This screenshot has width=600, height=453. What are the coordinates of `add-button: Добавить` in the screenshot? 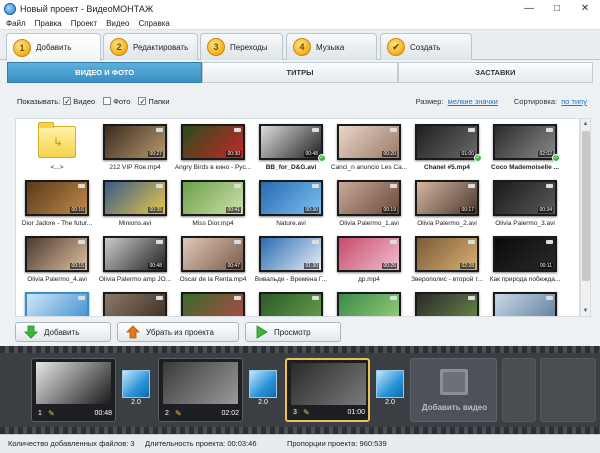 It's located at (63, 332).